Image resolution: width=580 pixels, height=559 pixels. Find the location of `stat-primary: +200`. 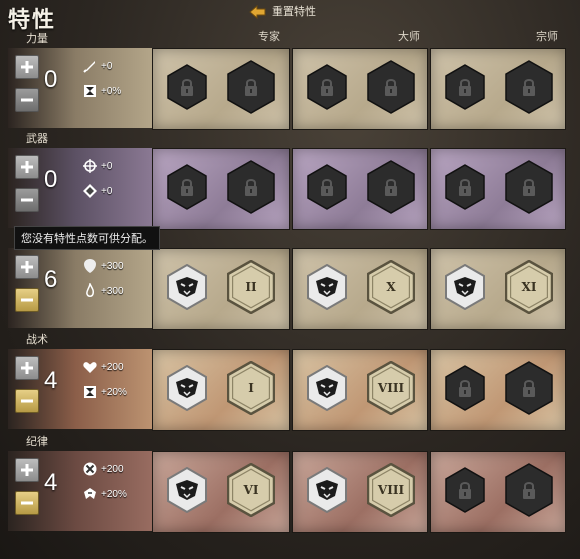

stat-primary: +200 is located at coordinates (103, 367).